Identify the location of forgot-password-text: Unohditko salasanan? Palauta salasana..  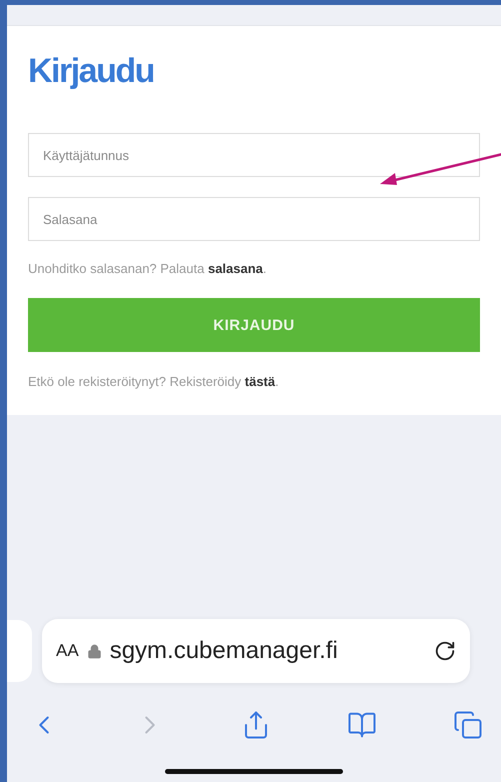
(148, 268).